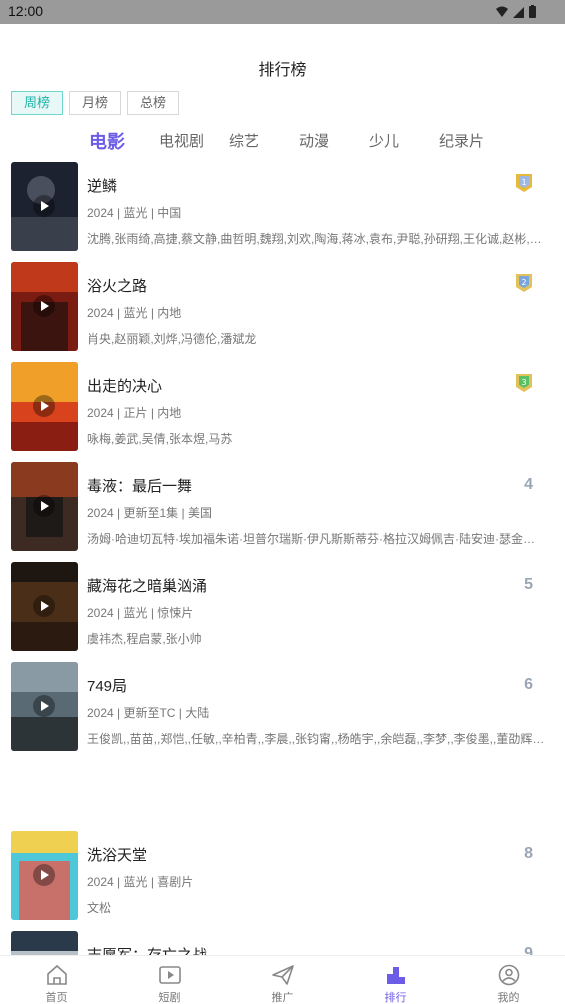 This screenshot has height=1004, width=565. Describe the element at coordinates (117, 286) in the screenshot. I see `movie-title: 浴火之路` at that location.